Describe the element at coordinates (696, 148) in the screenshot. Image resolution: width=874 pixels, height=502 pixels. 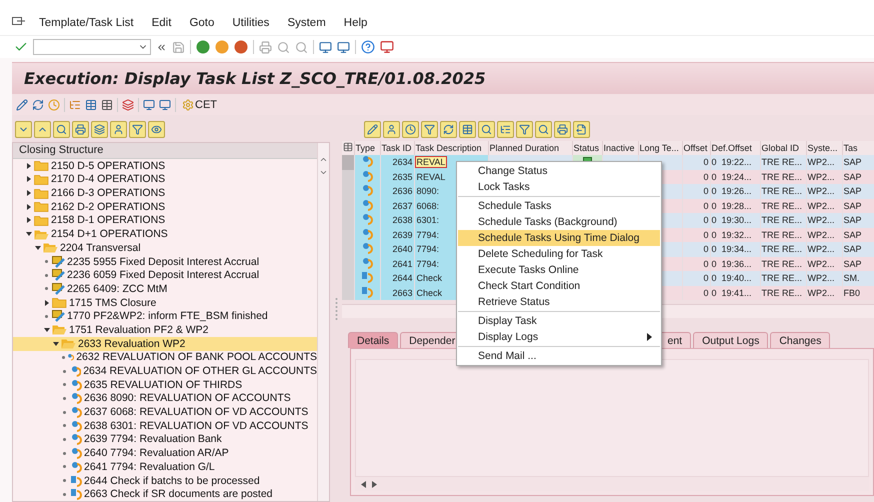
I see `column-header: Offset` at that location.